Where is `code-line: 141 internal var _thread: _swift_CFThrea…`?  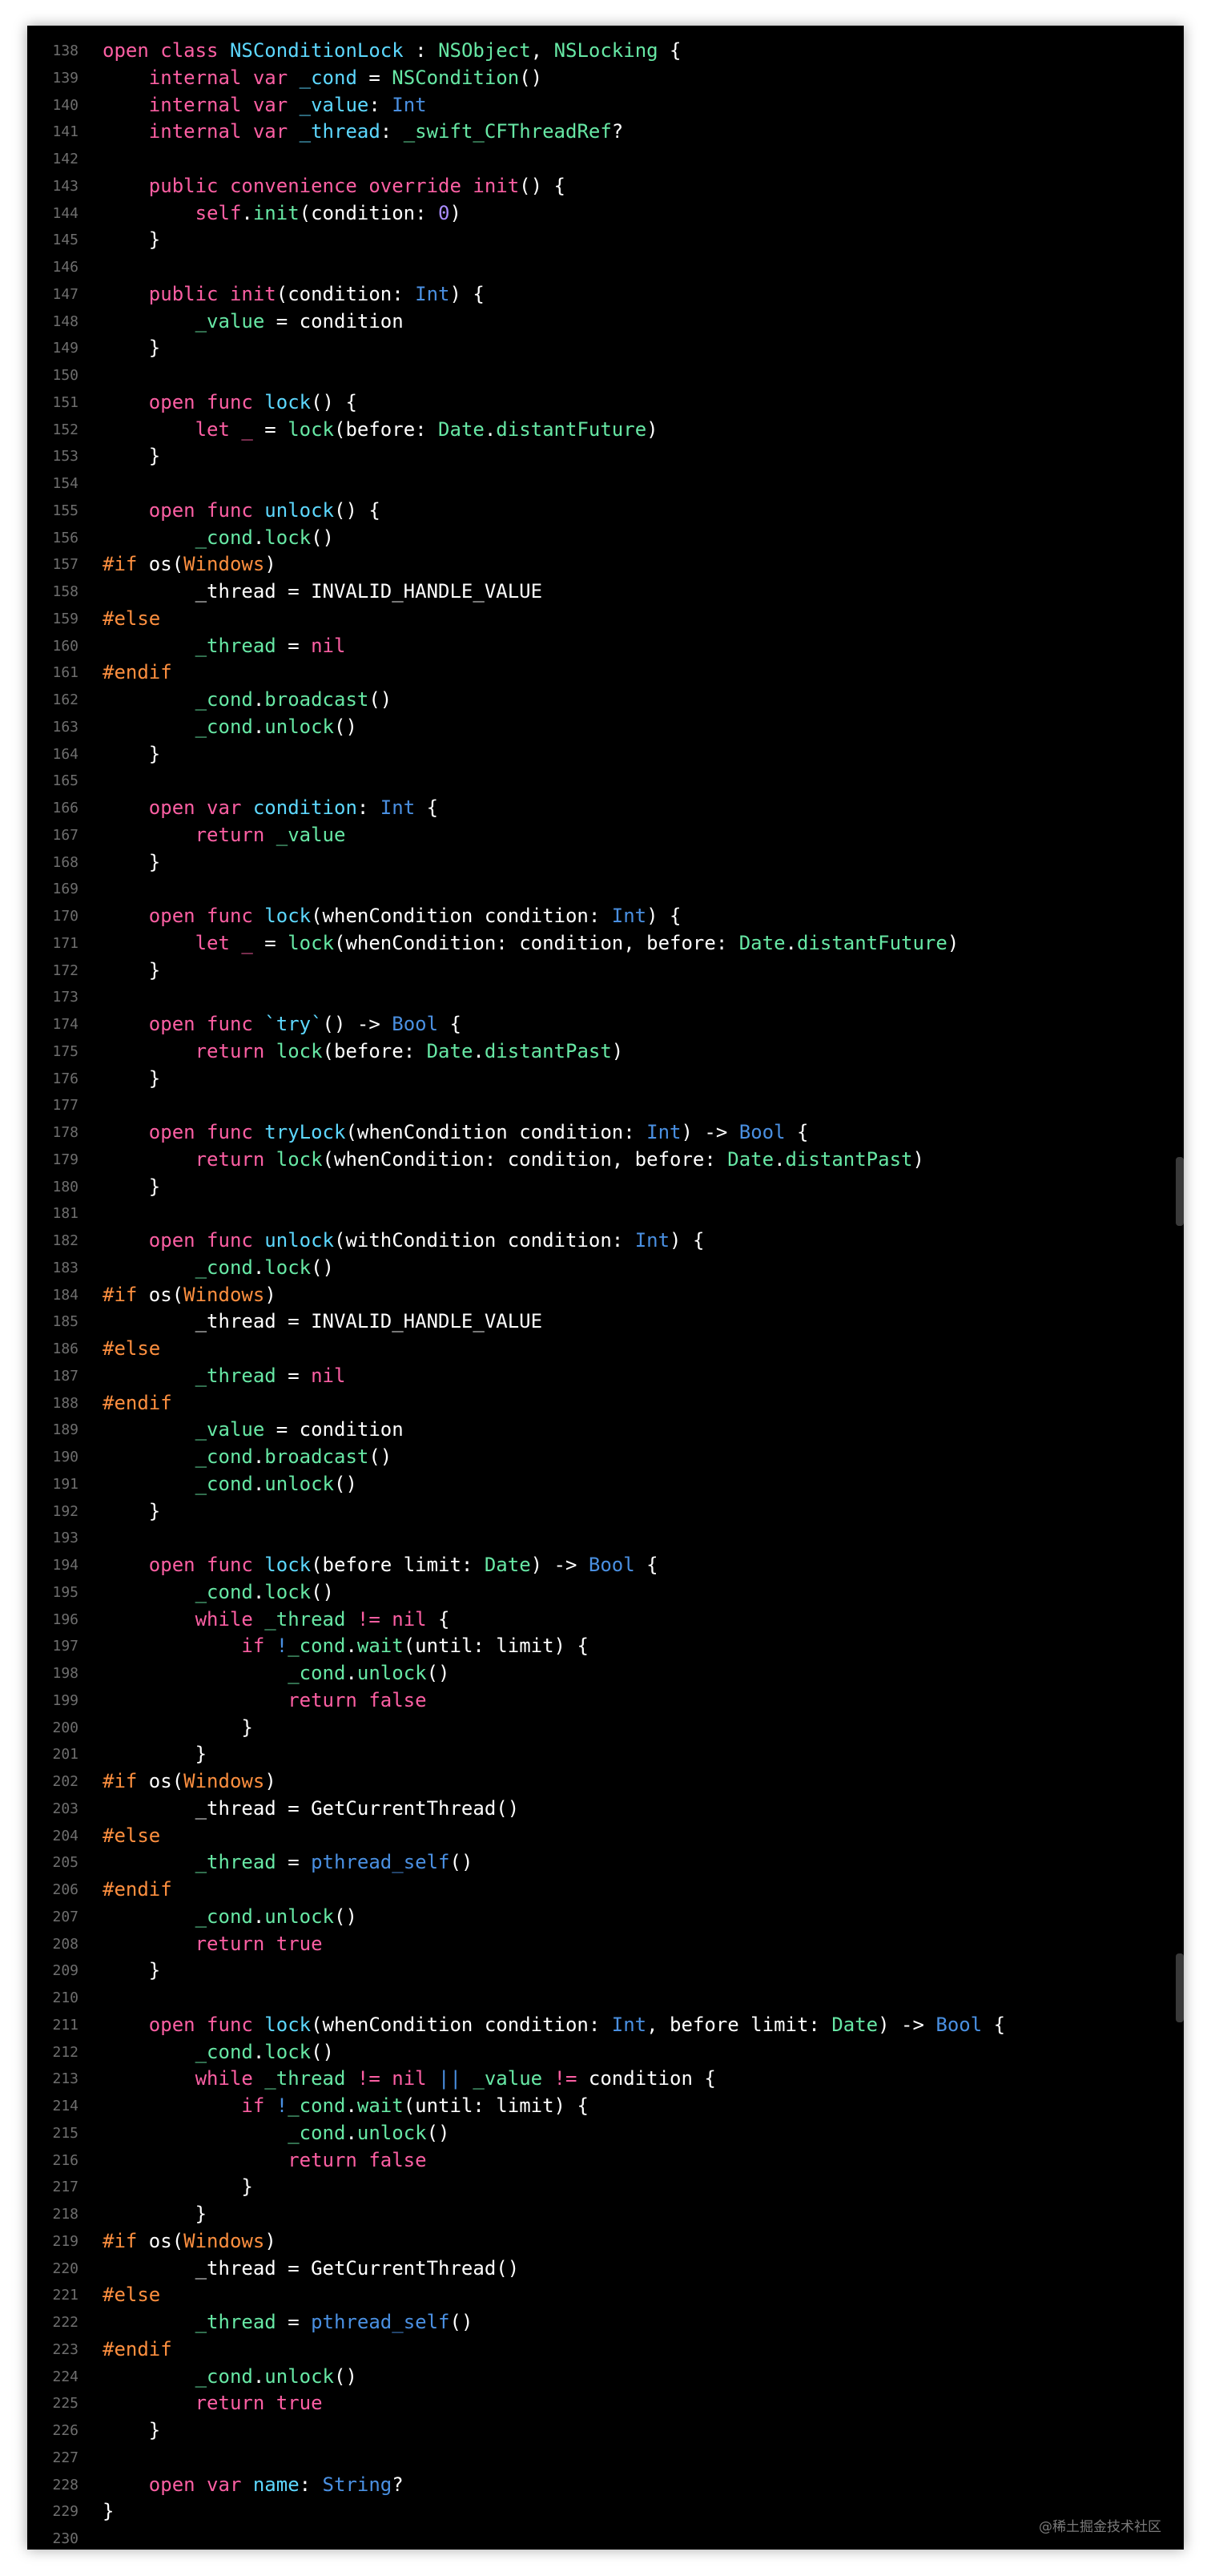
code-line: 141 internal var _thread: _swift_CFThrea… is located at coordinates (605, 132).